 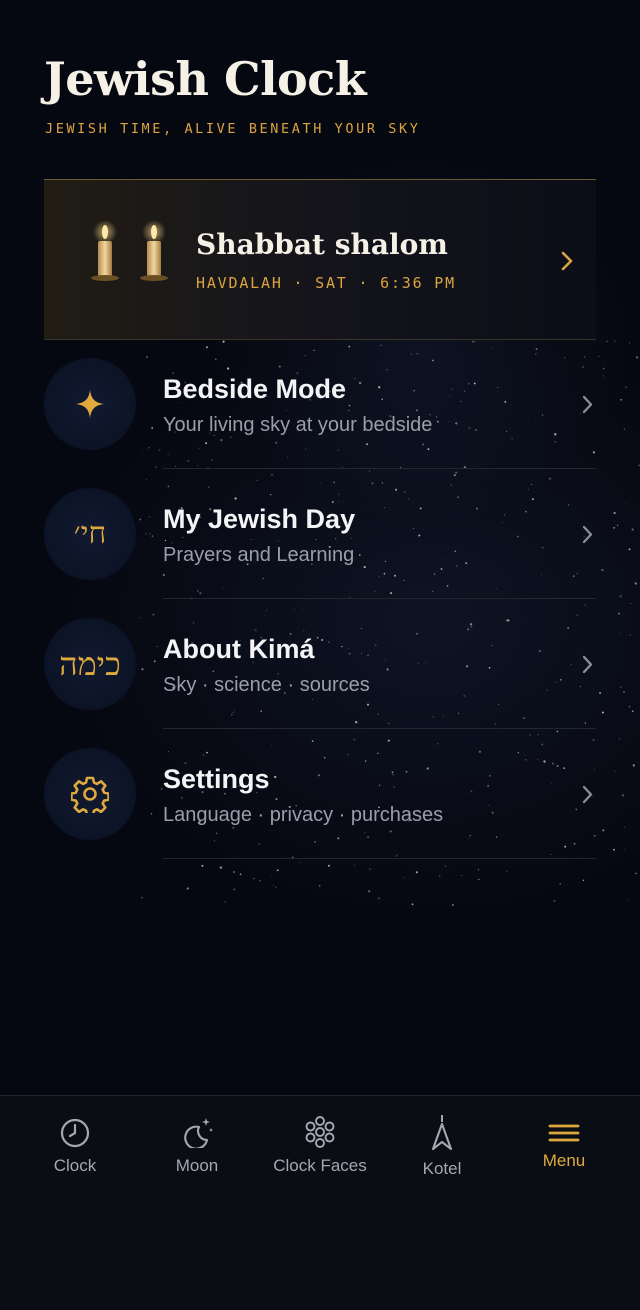 I want to click on kotel-arrow-icon, so click(x=442, y=1133).